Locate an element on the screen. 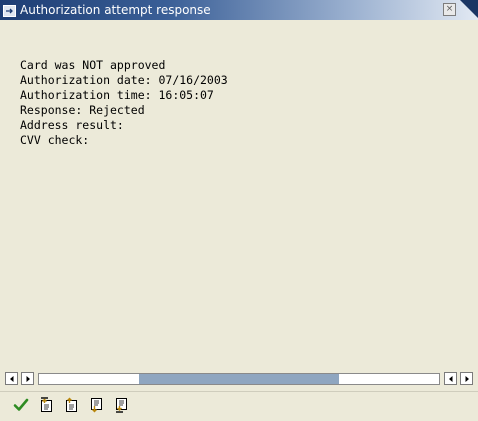 The height and width of the screenshot is (421, 478). scroll-track is located at coordinates (239, 379).